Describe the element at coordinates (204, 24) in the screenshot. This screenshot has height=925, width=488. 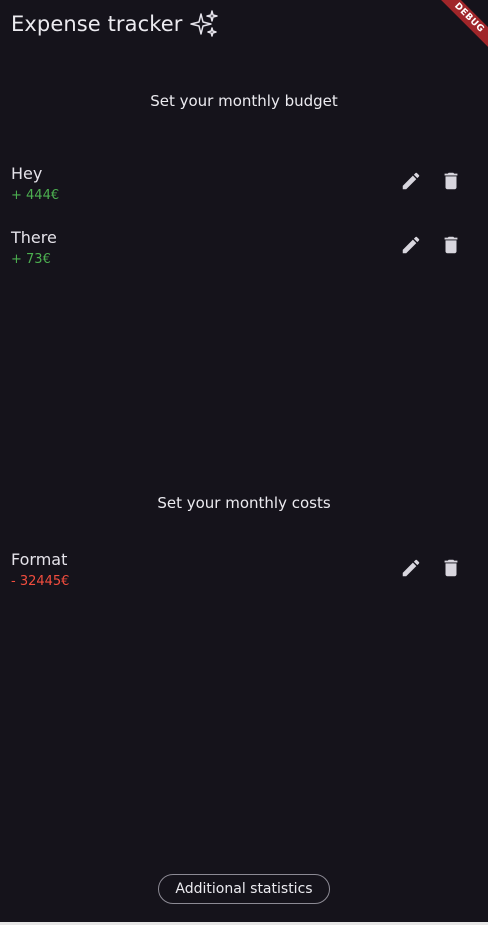
I see `sparkles-icon` at that location.